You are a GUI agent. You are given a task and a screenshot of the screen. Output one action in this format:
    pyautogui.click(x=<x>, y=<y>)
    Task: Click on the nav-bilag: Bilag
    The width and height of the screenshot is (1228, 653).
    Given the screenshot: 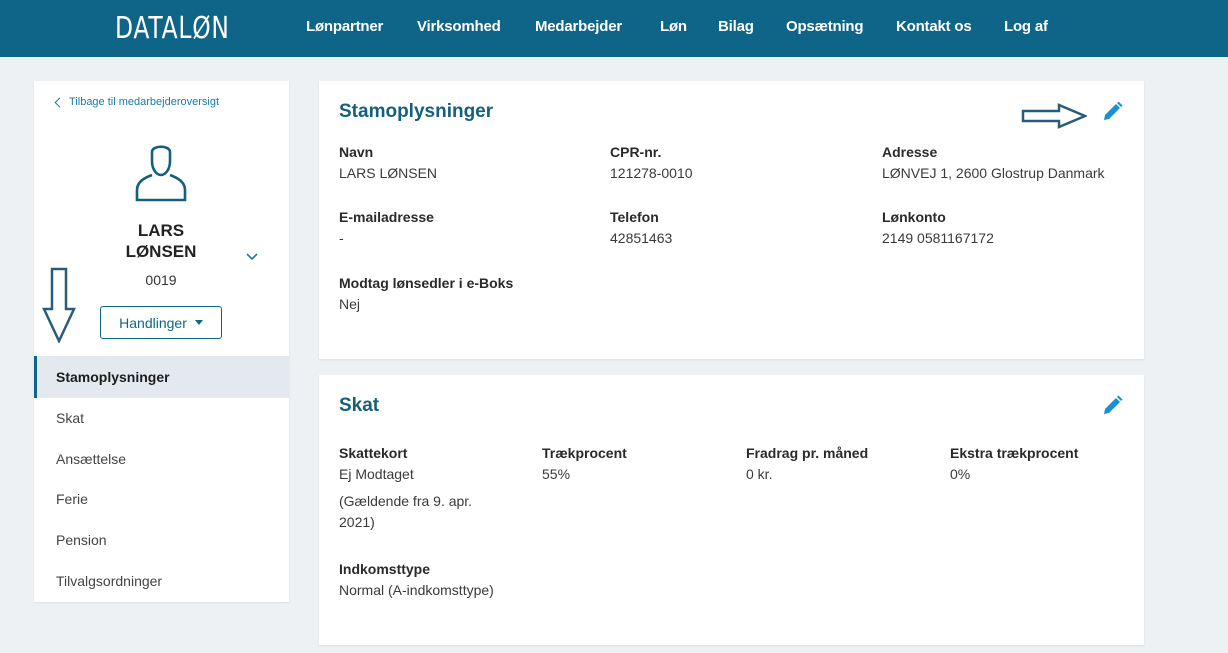 What is the action you would take?
    pyautogui.click(x=736, y=26)
    